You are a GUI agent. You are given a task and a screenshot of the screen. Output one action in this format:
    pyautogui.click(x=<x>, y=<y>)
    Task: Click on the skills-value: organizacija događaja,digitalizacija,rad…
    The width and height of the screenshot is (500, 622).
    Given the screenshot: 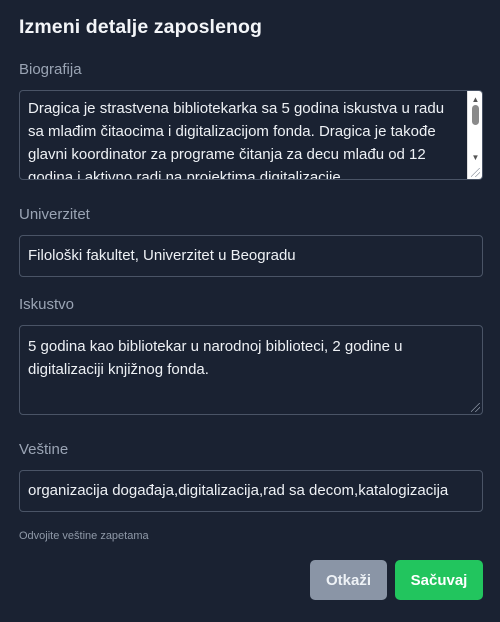 What is the action you would take?
    pyautogui.click(x=251, y=491)
    